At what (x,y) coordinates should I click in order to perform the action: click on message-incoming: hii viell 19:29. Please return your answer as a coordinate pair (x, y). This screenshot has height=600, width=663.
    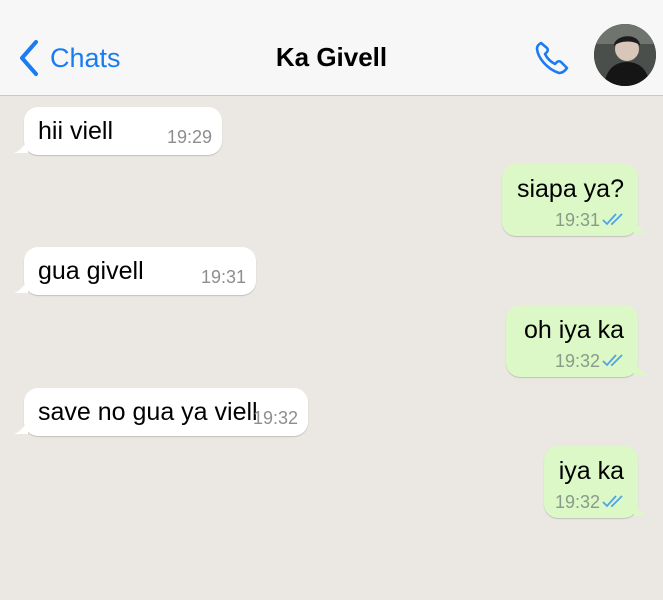
    Looking at the image, I should click on (118, 131).